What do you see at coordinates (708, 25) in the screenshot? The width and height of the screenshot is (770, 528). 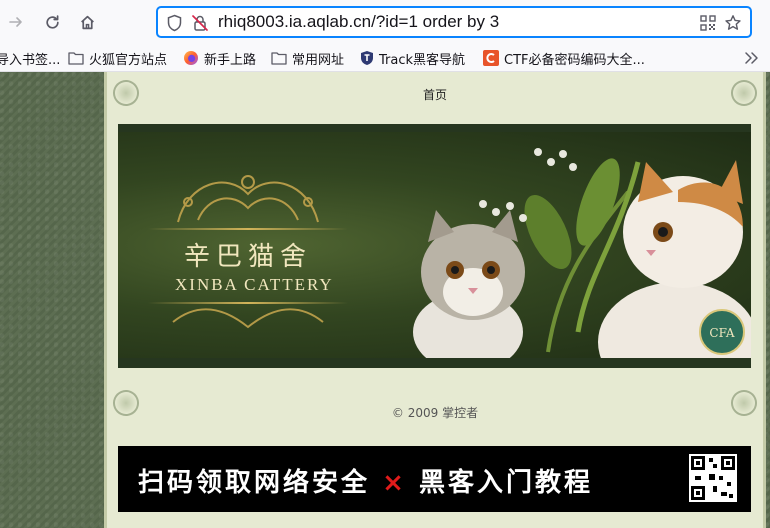 I see `qr-code-icon` at bounding box center [708, 25].